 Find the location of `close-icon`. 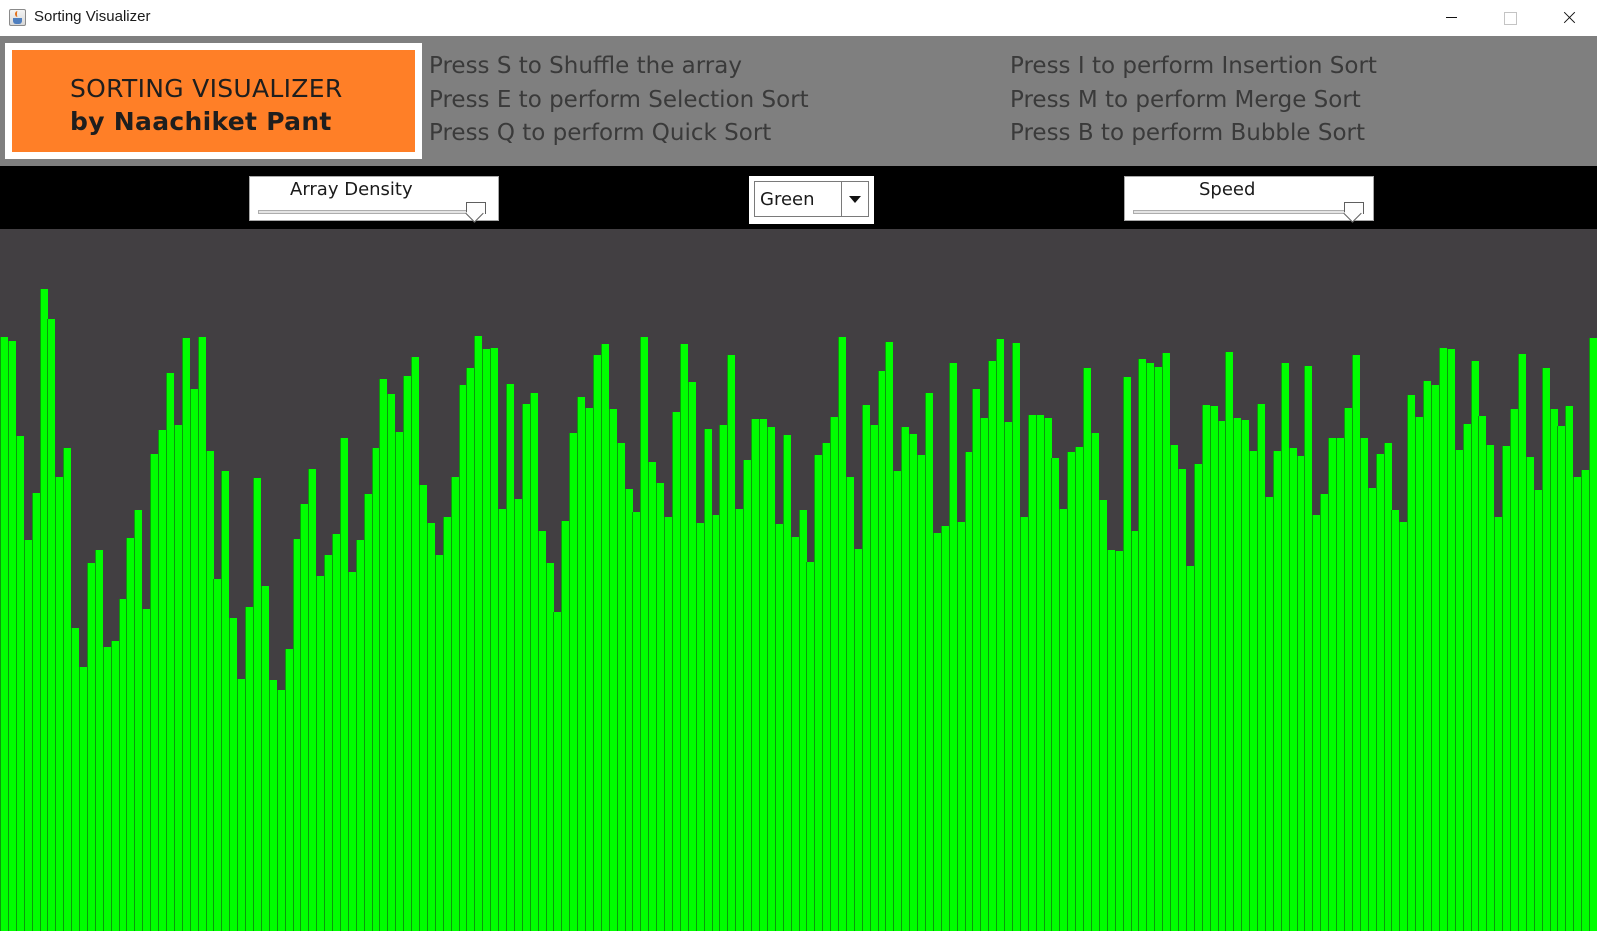

close-icon is located at coordinates (1568, 18).